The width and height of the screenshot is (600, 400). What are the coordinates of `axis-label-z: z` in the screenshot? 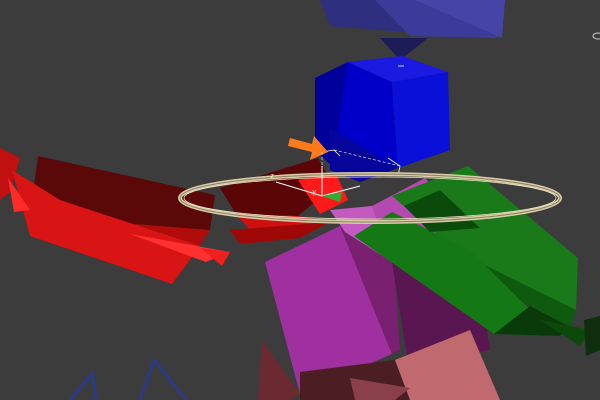 It's located at (272, 176).